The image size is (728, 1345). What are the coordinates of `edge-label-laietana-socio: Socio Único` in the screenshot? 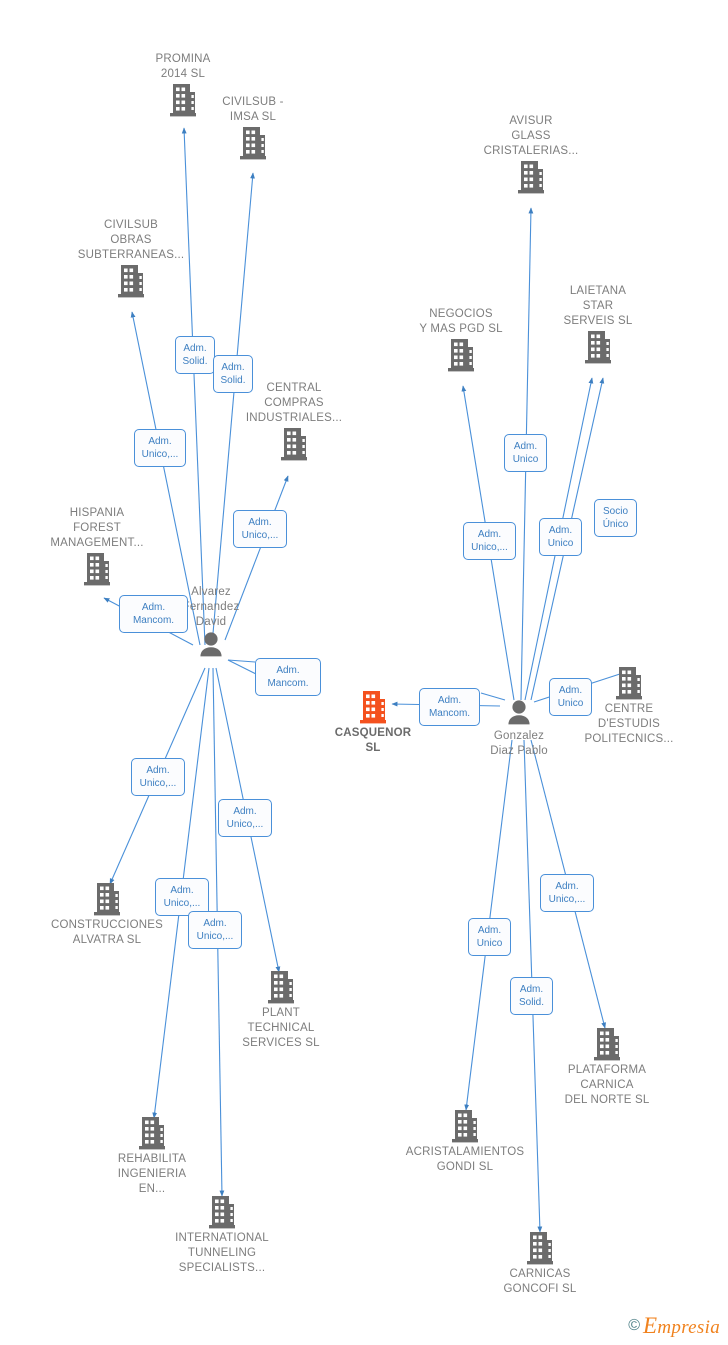 It's located at (615, 518).